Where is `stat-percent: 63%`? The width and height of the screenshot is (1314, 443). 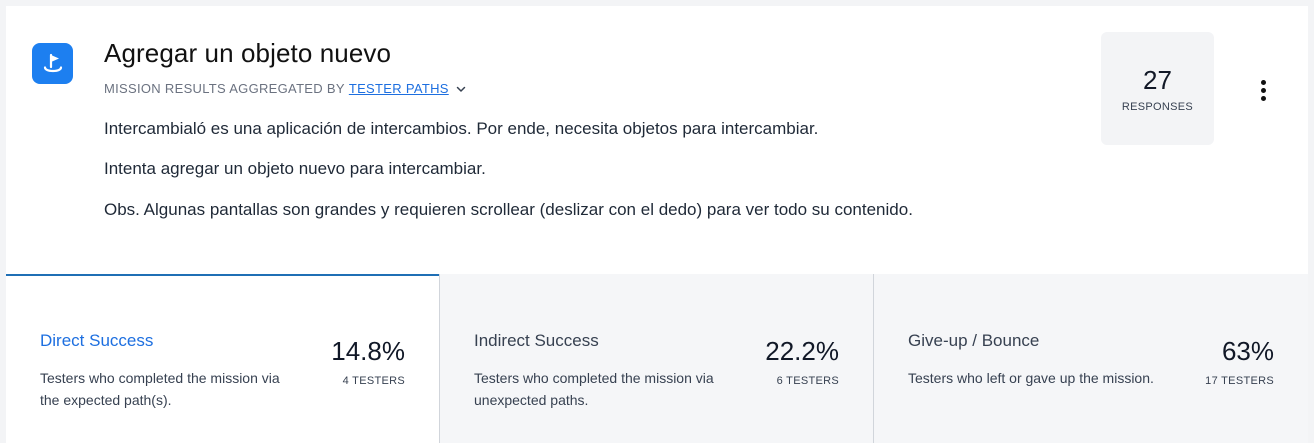 stat-percent: 63% is located at coordinates (1247, 351).